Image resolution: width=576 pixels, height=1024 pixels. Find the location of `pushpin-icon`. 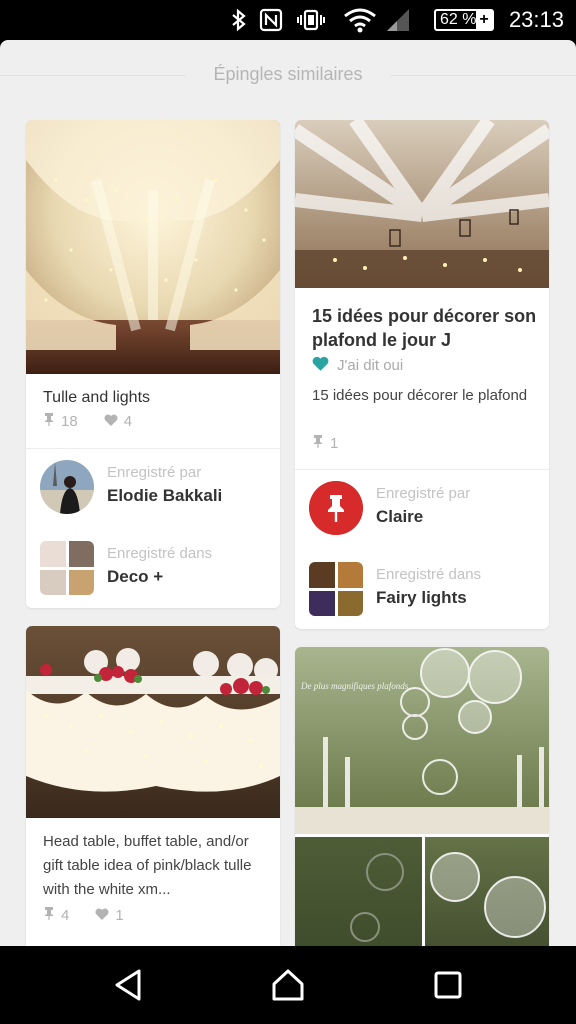

pushpin-icon is located at coordinates (336, 508).